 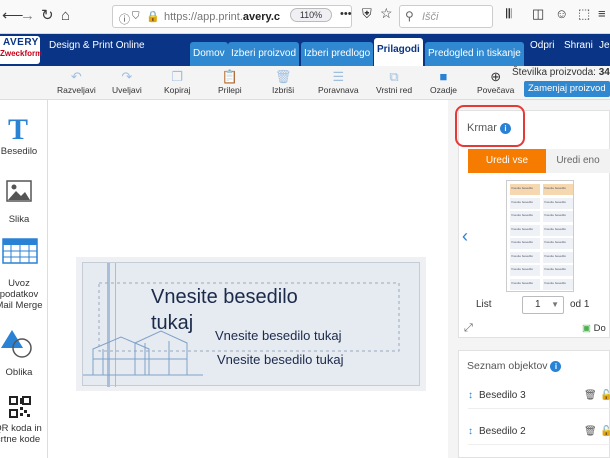 What do you see at coordinates (509, 14) in the screenshot?
I see `library-icon: 𝄃𝄃` at bounding box center [509, 14].